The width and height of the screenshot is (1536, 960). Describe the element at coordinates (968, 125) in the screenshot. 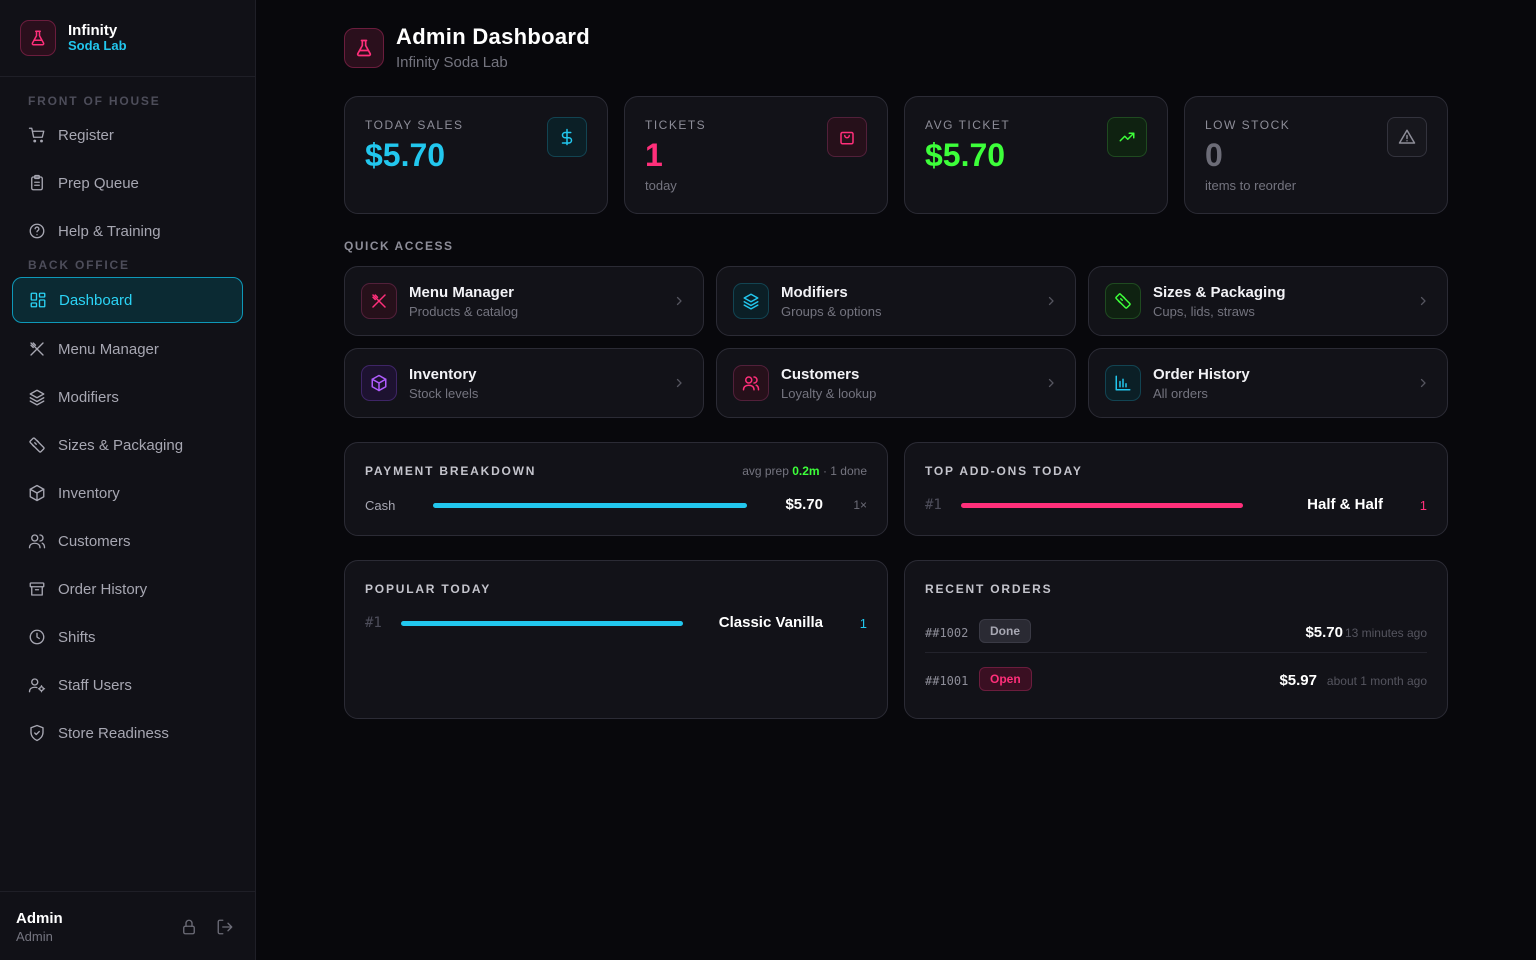

I see `stat-label: AVG TICKET` at that location.